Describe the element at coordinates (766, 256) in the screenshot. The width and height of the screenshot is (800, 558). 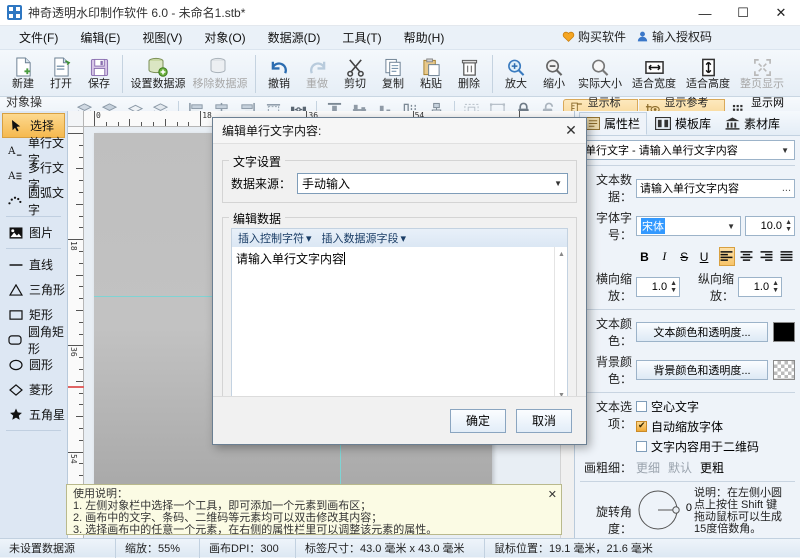
I see `align-right-button` at that location.